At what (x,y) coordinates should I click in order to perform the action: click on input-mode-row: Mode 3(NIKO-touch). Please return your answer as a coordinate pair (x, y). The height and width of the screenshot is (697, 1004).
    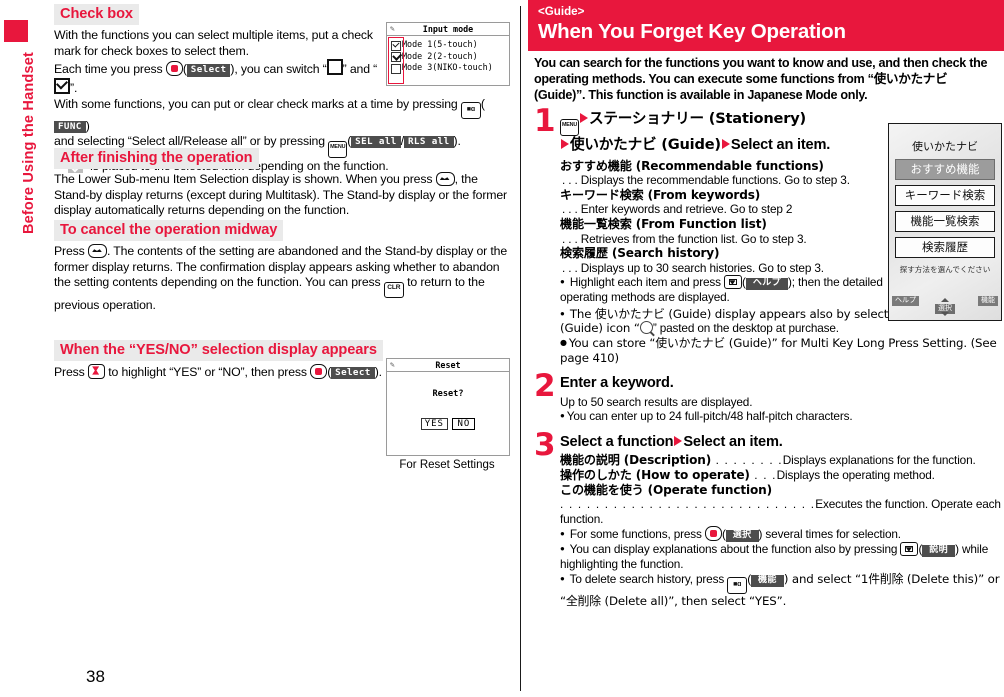
    Looking at the image, I should click on (449, 68).